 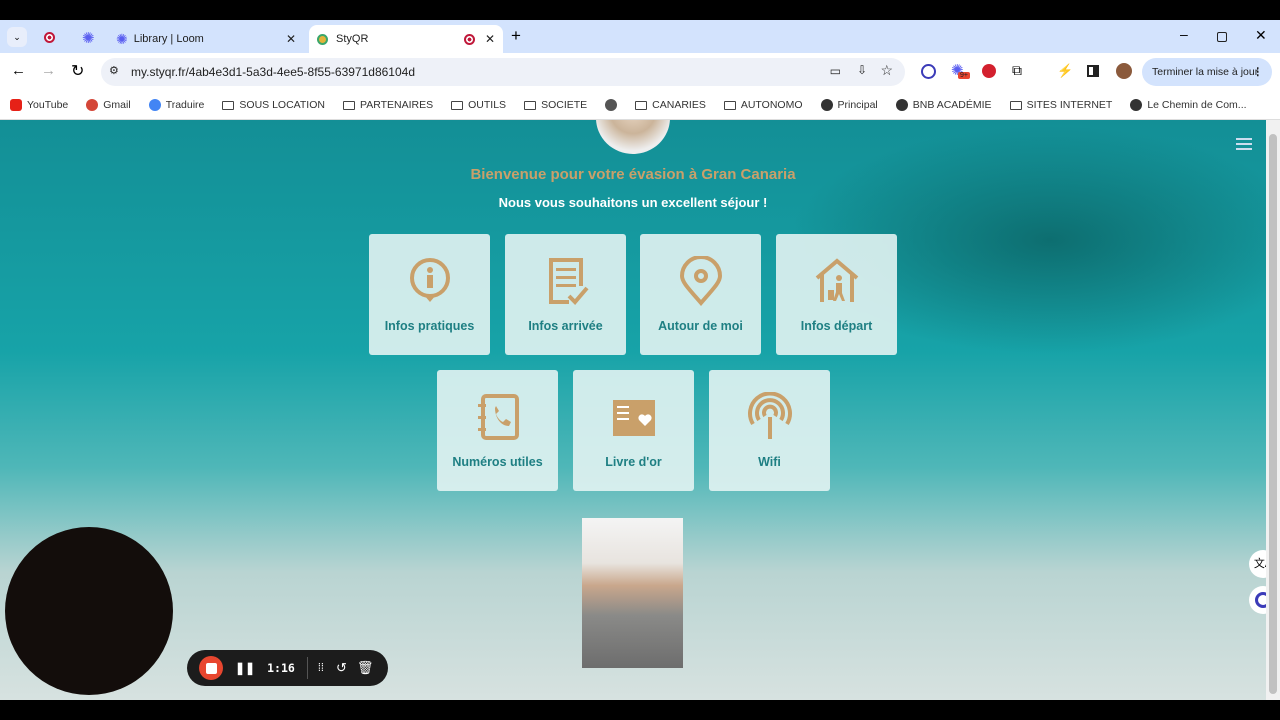 What do you see at coordinates (1257, 564) in the screenshot?
I see `translate-float-button: 文A` at bounding box center [1257, 564].